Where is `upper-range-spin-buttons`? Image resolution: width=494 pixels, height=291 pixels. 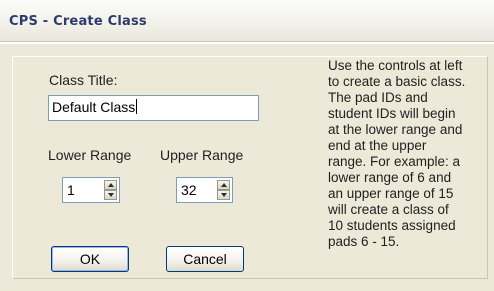
upper-range-spin-buttons is located at coordinates (223, 190).